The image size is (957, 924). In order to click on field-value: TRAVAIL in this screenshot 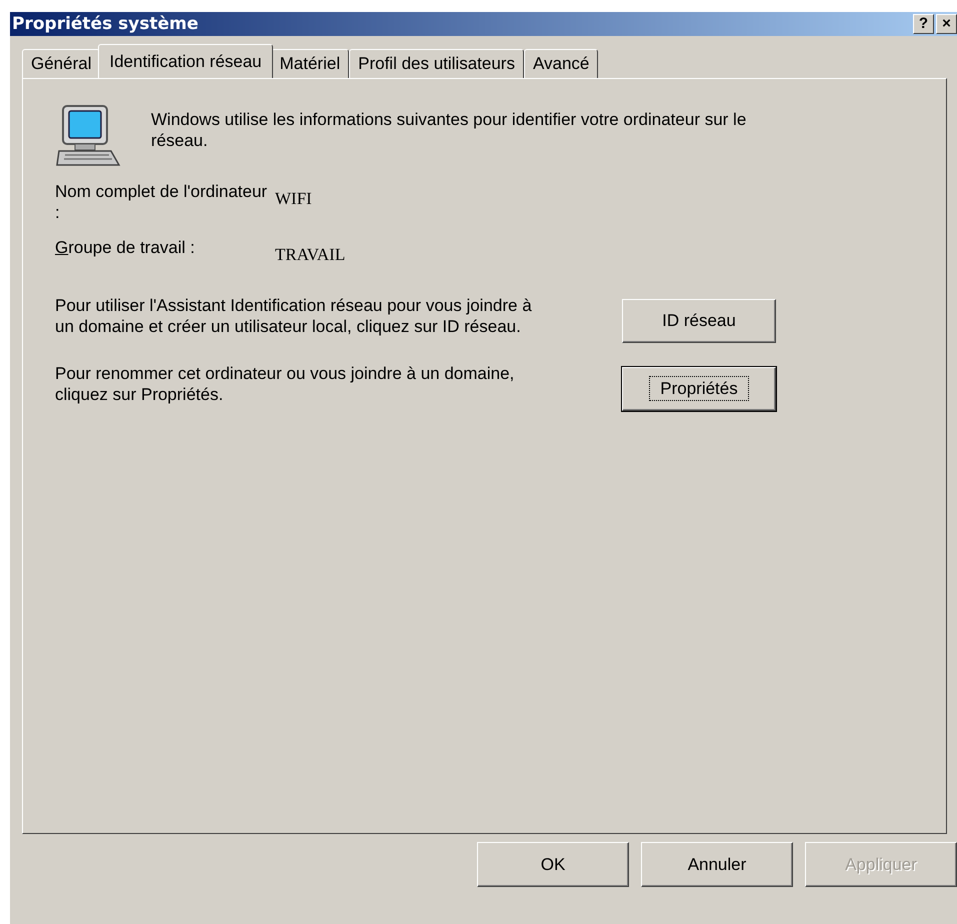, I will do `click(310, 255)`.